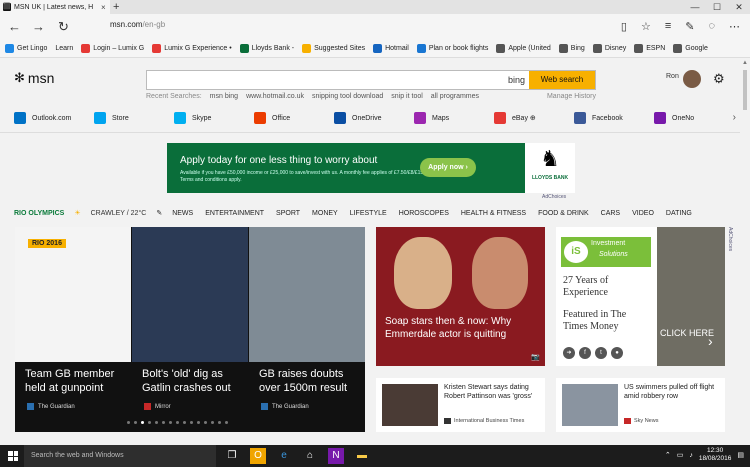 The height and width of the screenshot is (467, 750). What do you see at coordinates (214, 118) in the screenshot?
I see `app-link: Skype` at bounding box center [214, 118].